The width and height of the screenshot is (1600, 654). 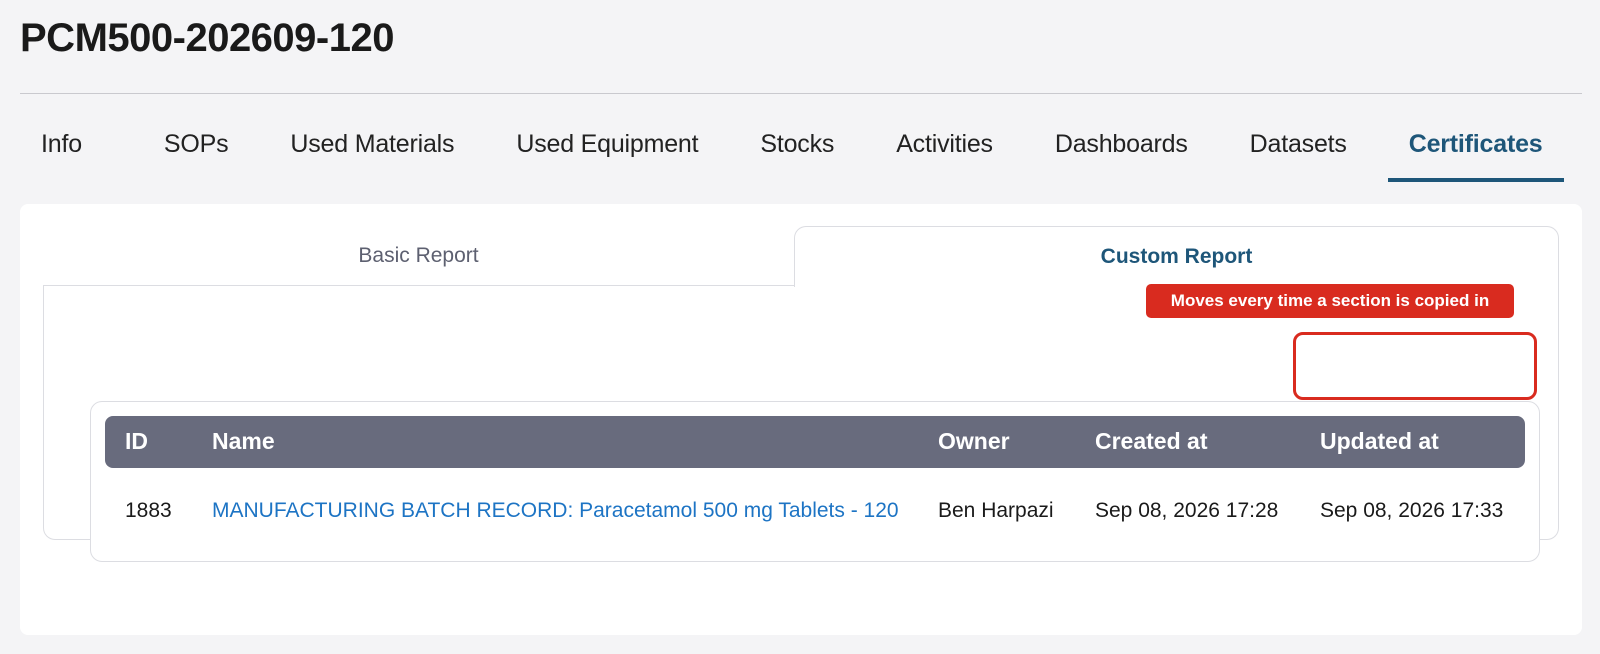 I want to click on tab-dashboards: Dashboards, so click(x=1121, y=146).